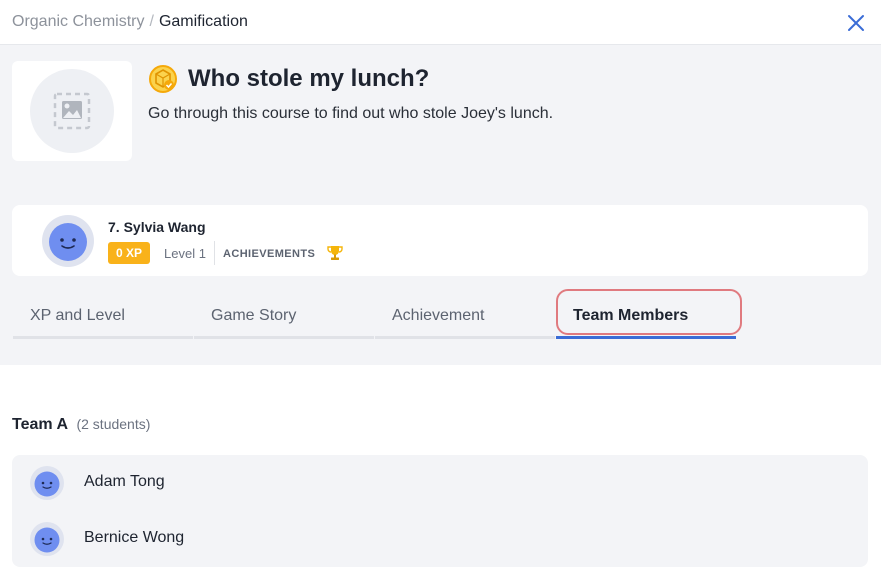 The image size is (881, 579). Describe the element at coordinates (129, 253) in the screenshot. I see `xp-badge: 0 XP` at that location.